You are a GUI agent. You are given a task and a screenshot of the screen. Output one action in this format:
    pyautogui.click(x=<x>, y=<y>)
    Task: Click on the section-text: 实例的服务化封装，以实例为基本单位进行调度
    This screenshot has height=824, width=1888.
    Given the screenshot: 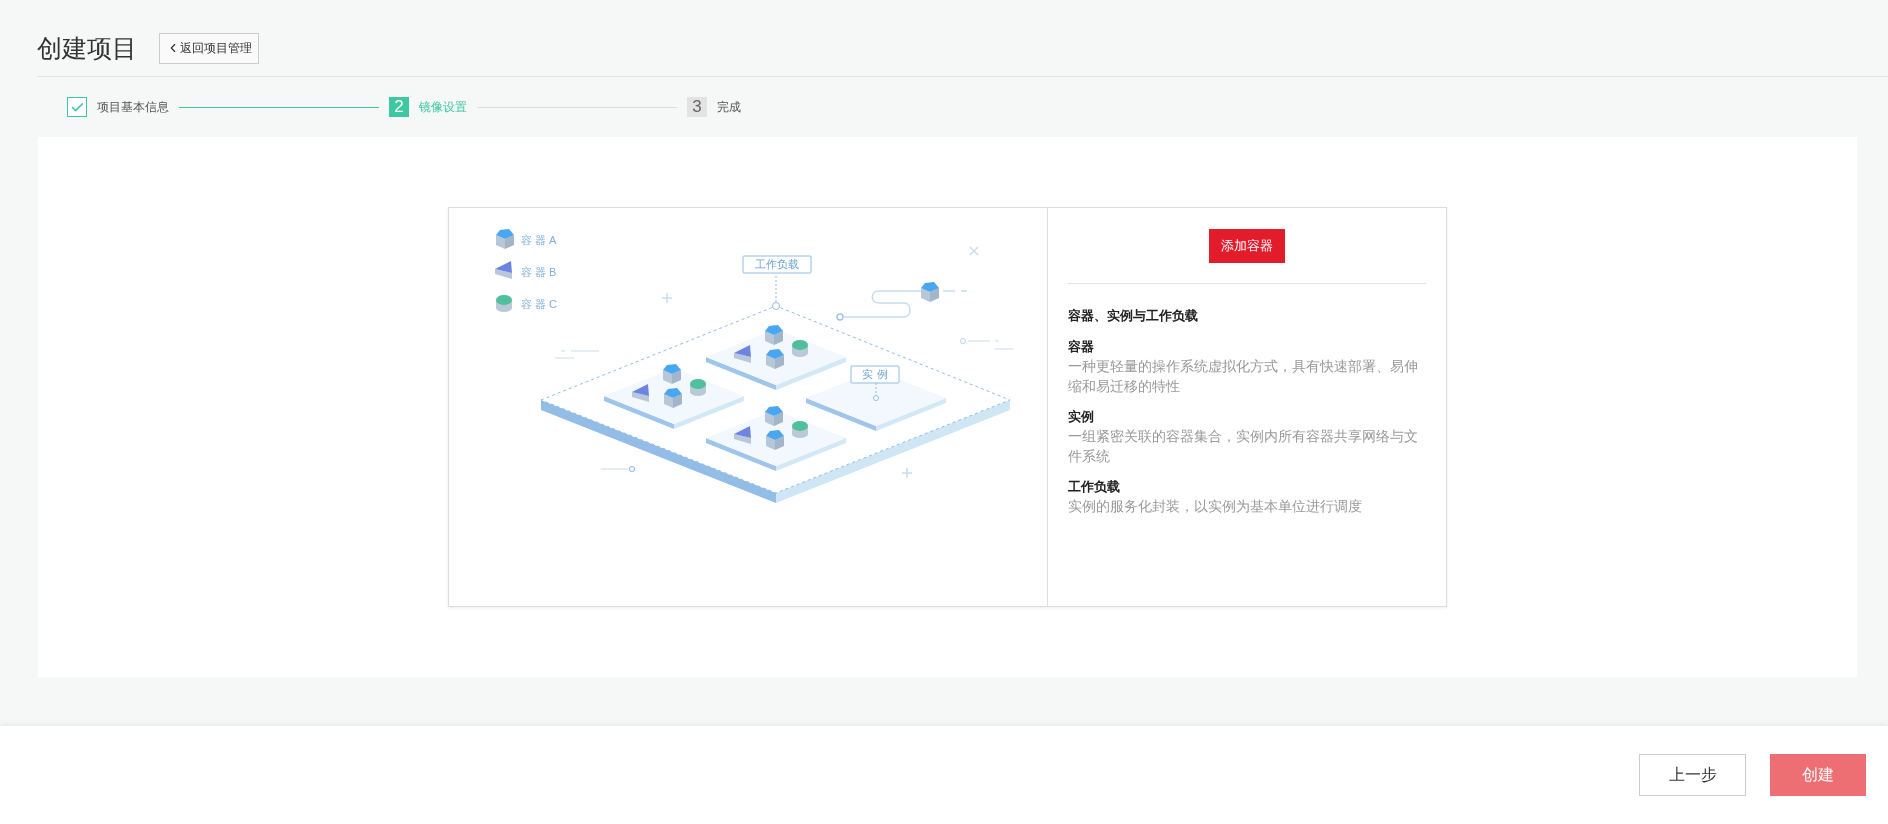 What is the action you would take?
    pyautogui.click(x=1215, y=506)
    